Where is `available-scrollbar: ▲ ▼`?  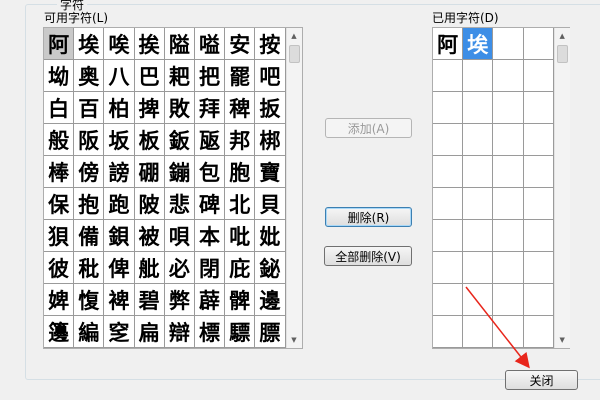 available-scrollbar: ▲ ▼ is located at coordinates (293, 188).